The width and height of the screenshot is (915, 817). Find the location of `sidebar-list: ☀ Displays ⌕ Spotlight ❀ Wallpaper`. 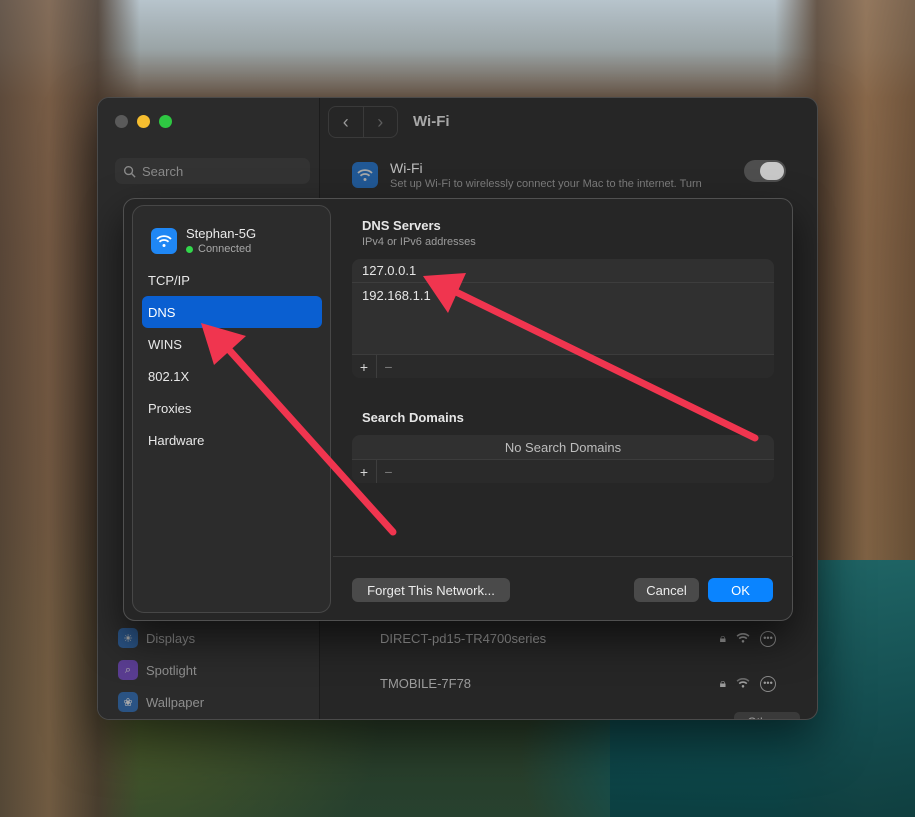

sidebar-list: ☀ Displays ⌕ Spotlight ❀ Wallpaper is located at coordinates (161, 670).